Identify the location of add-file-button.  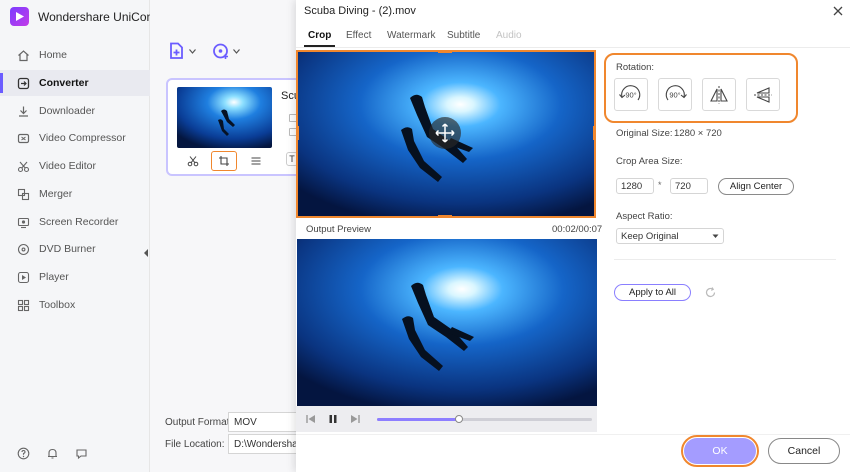
(182, 51).